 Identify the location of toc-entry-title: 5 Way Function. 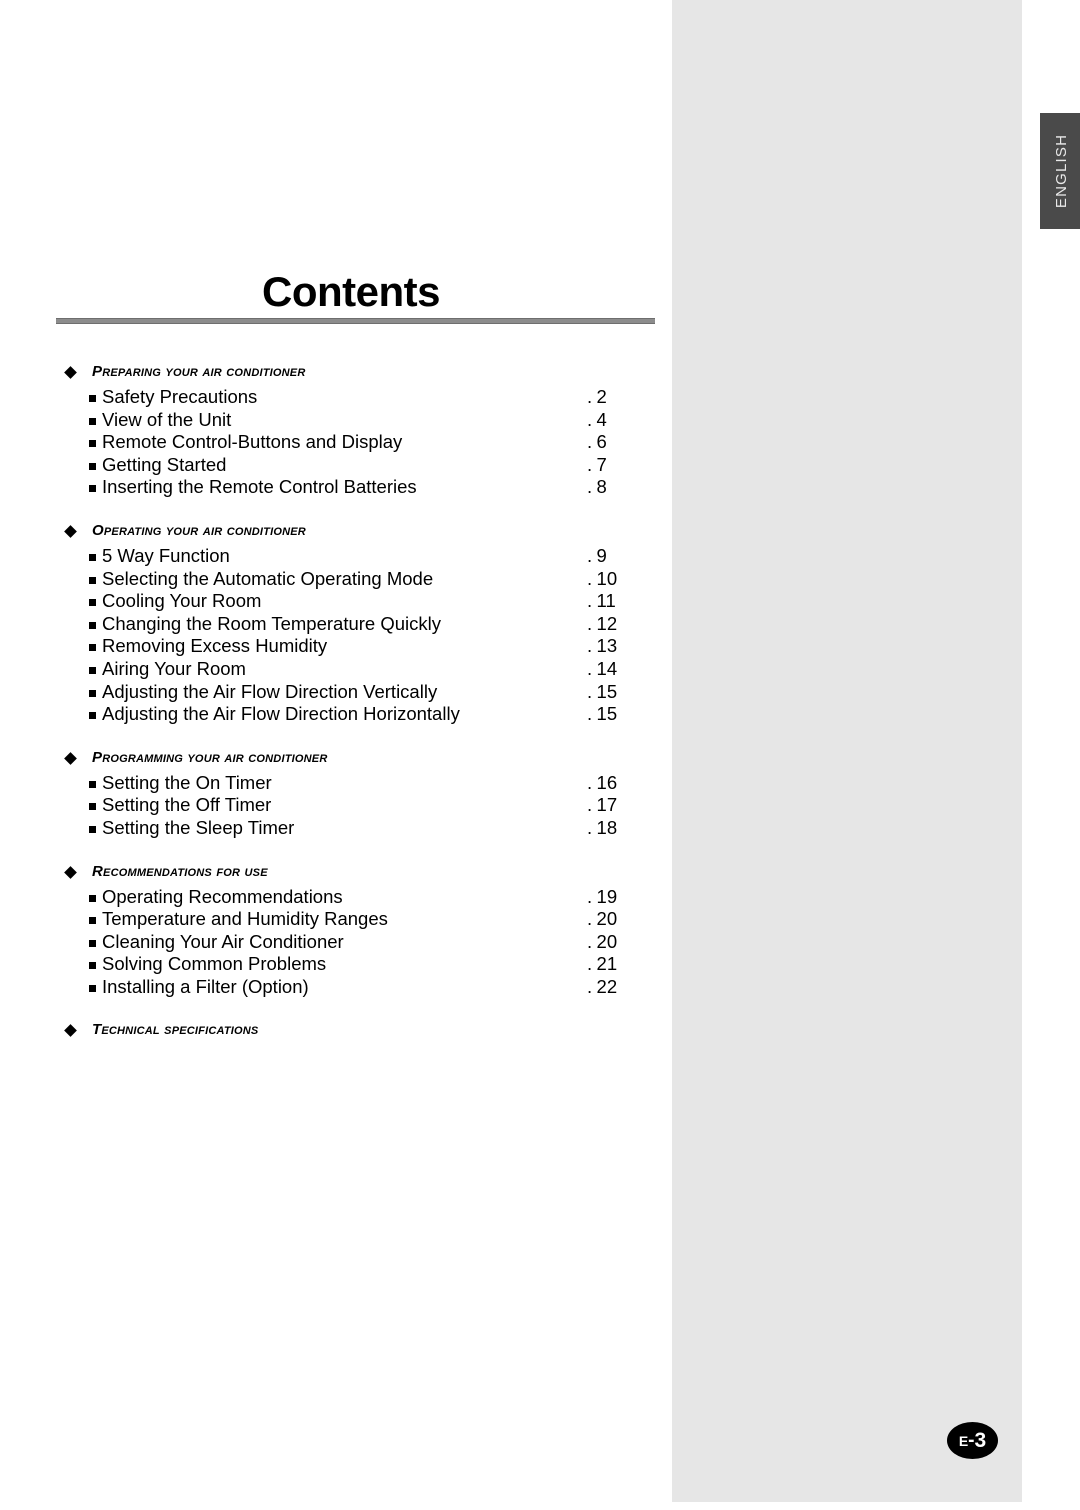
(169, 555).